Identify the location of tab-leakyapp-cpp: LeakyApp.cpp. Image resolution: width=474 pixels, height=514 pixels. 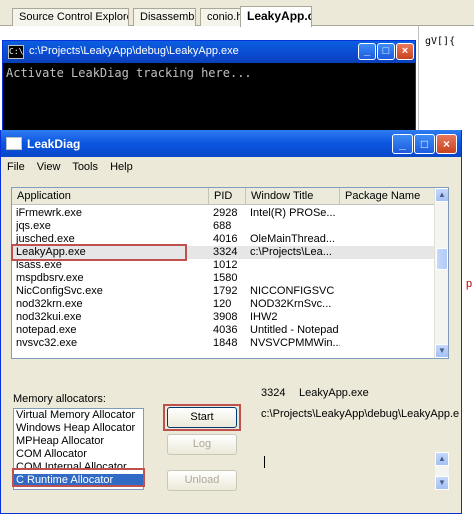
(276, 16).